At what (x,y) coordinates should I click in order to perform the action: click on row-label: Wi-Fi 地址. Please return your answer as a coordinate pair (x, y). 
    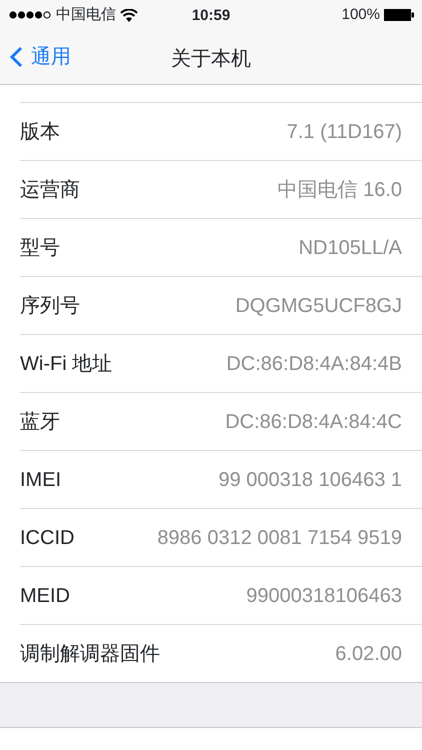
    Looking at the image, I should click on (66, 364).